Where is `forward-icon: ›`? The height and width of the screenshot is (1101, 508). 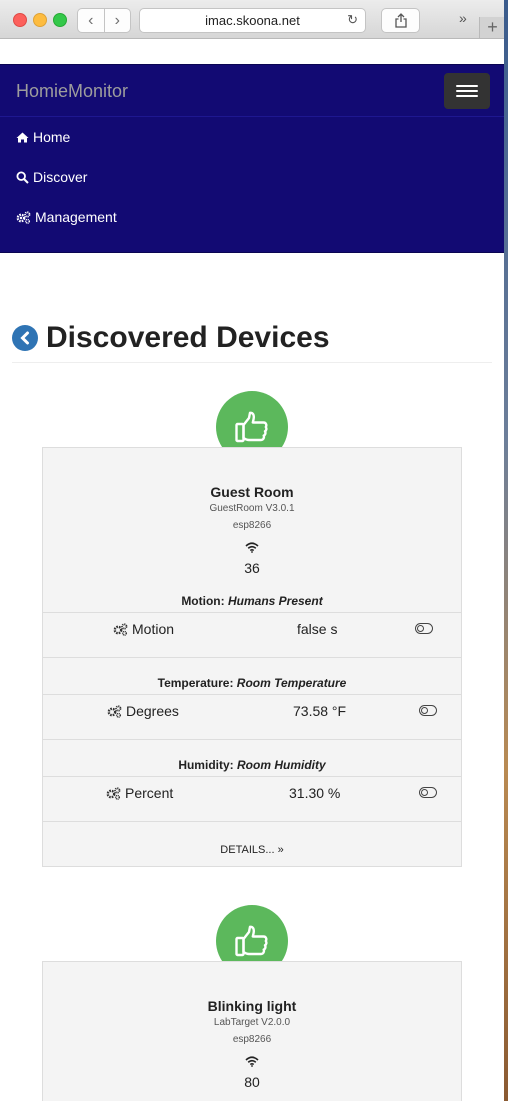
forward-icon: › is located at coordinates (118, 20).